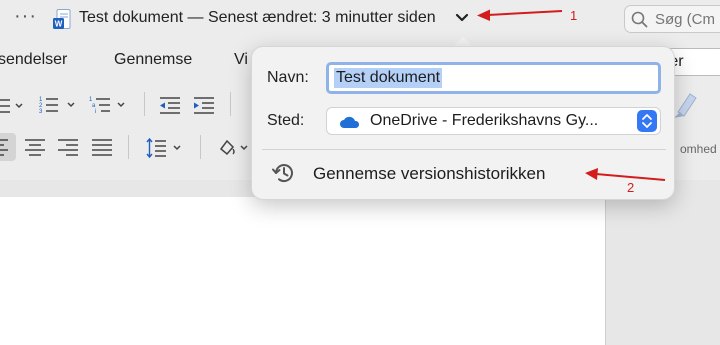  I want to click on annotation-number-1: 1, so click(574, 15).